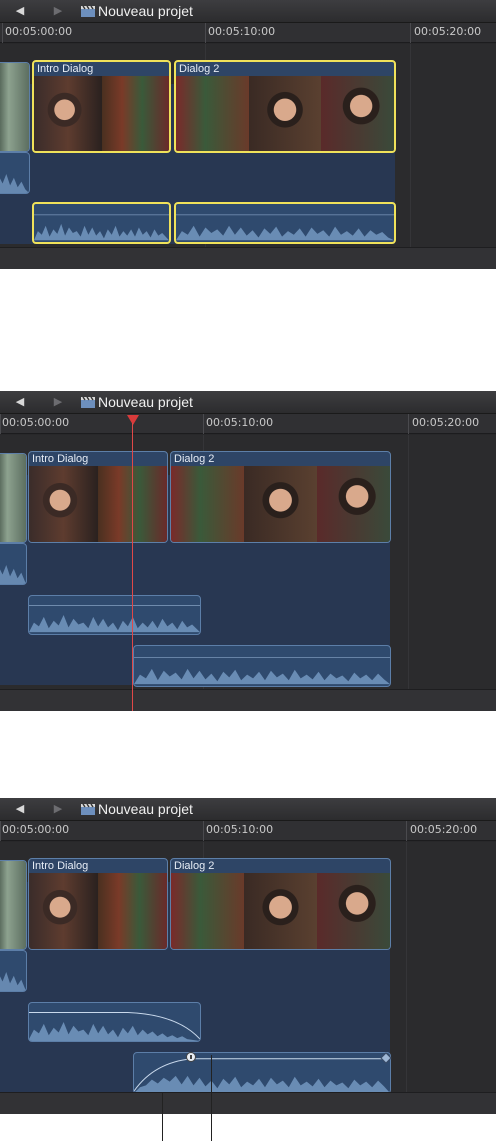 This screenshot has height=1141, width=496. Describe the element at coordinates (191, 1057) in the screenshot. I see `fade-in-handle-icon` at that location.